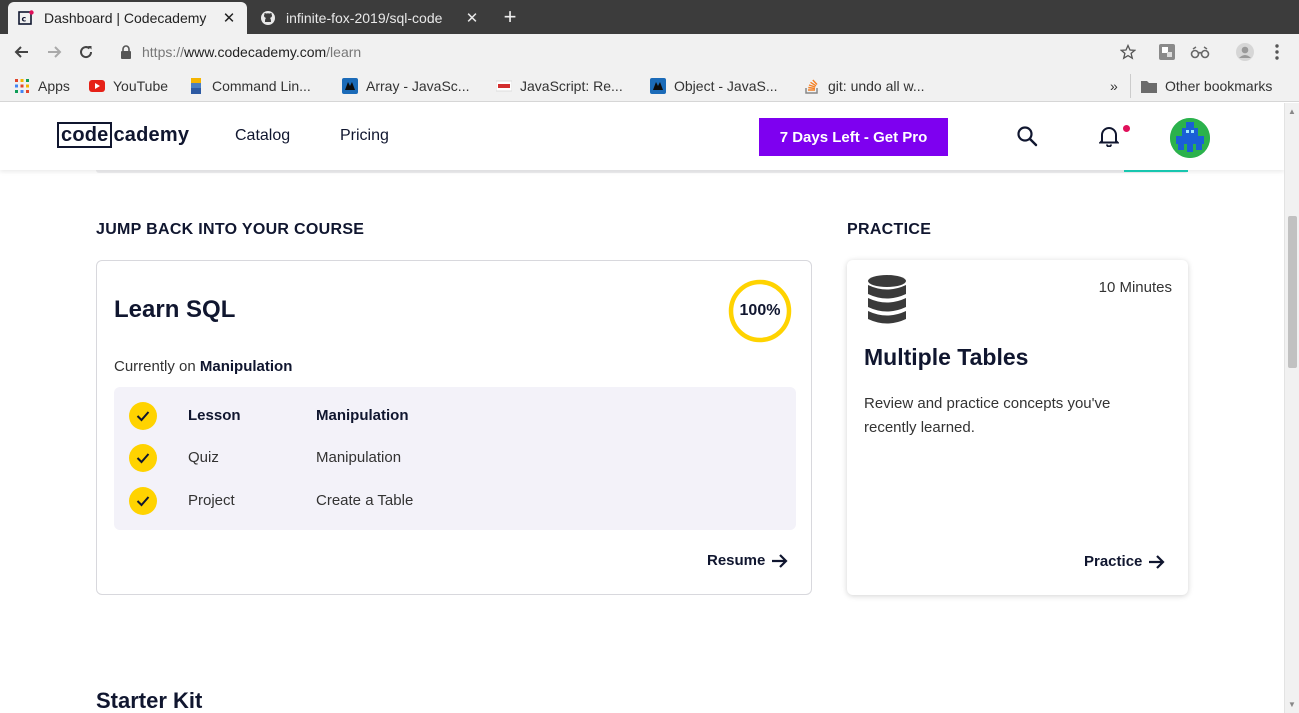 The image size is (1299, 713). What do you see at coordinates (268, 18) in the screenshot?
I see `github-favicon-icon` at bounding box center [268, 18].